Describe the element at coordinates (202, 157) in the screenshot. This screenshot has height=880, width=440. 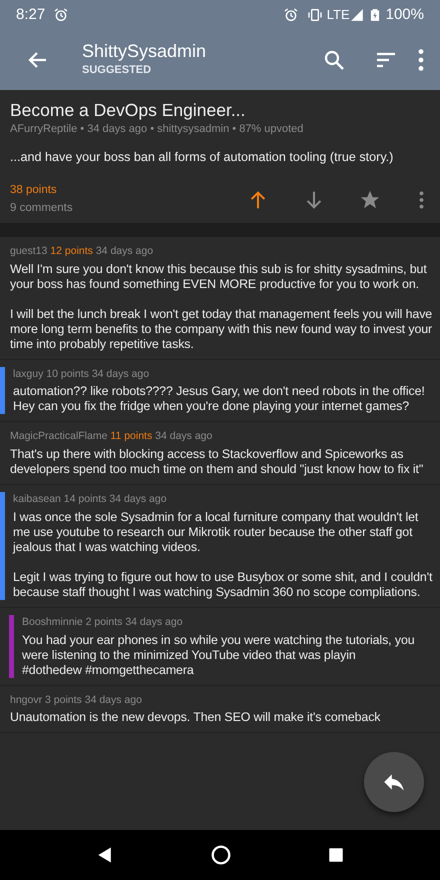
I see `post-body: ...and have your boss ban all forms of automation tooling (true story.)` at that location.